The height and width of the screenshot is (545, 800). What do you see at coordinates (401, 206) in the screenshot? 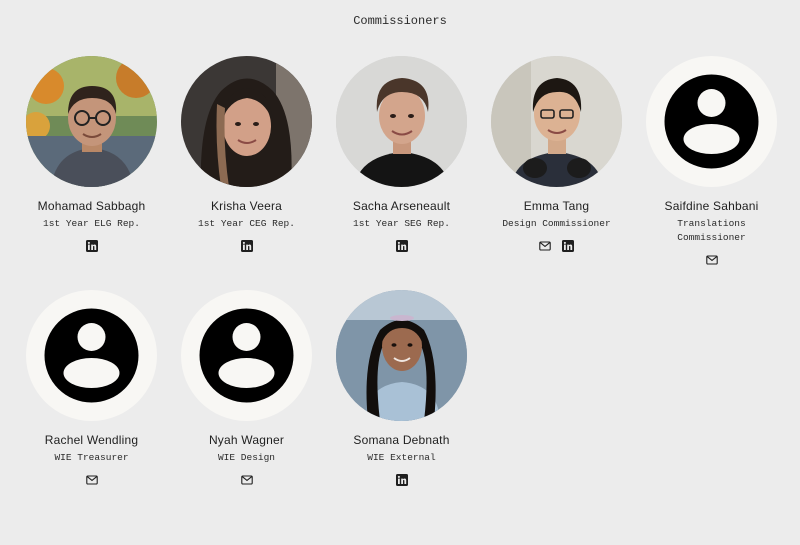
I see `member-name: Sacha Arseneault` at bounding box center [401, 206].